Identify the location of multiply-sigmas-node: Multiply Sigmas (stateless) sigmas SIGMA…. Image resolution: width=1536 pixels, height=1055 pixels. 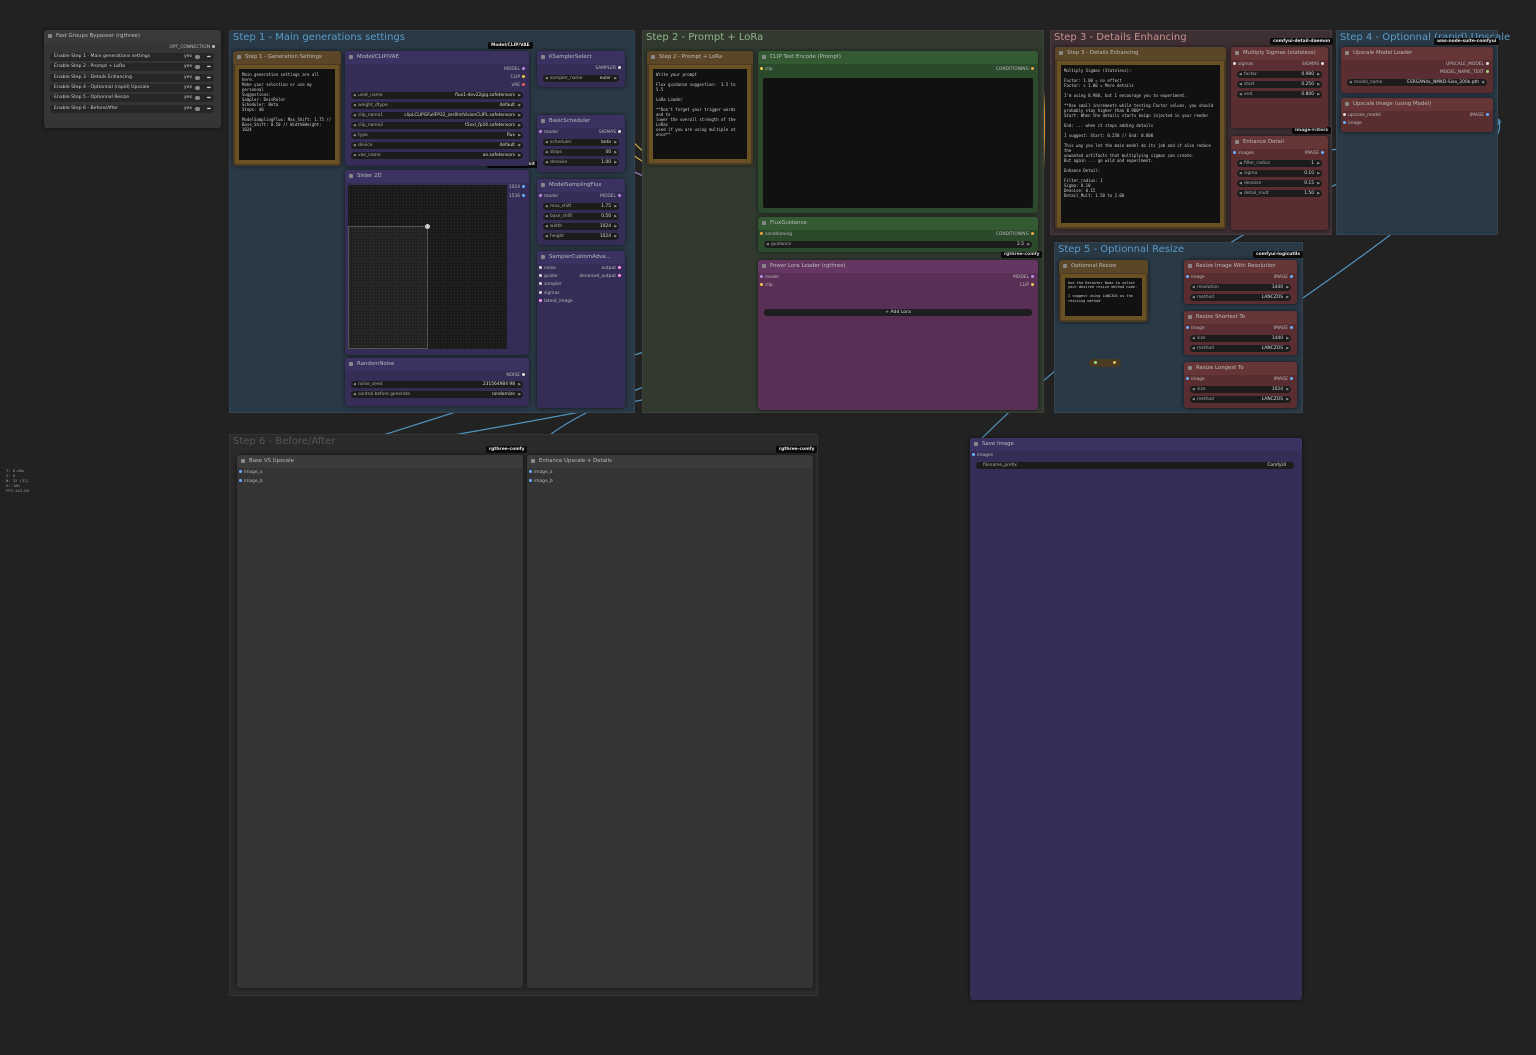
(1279, 87).